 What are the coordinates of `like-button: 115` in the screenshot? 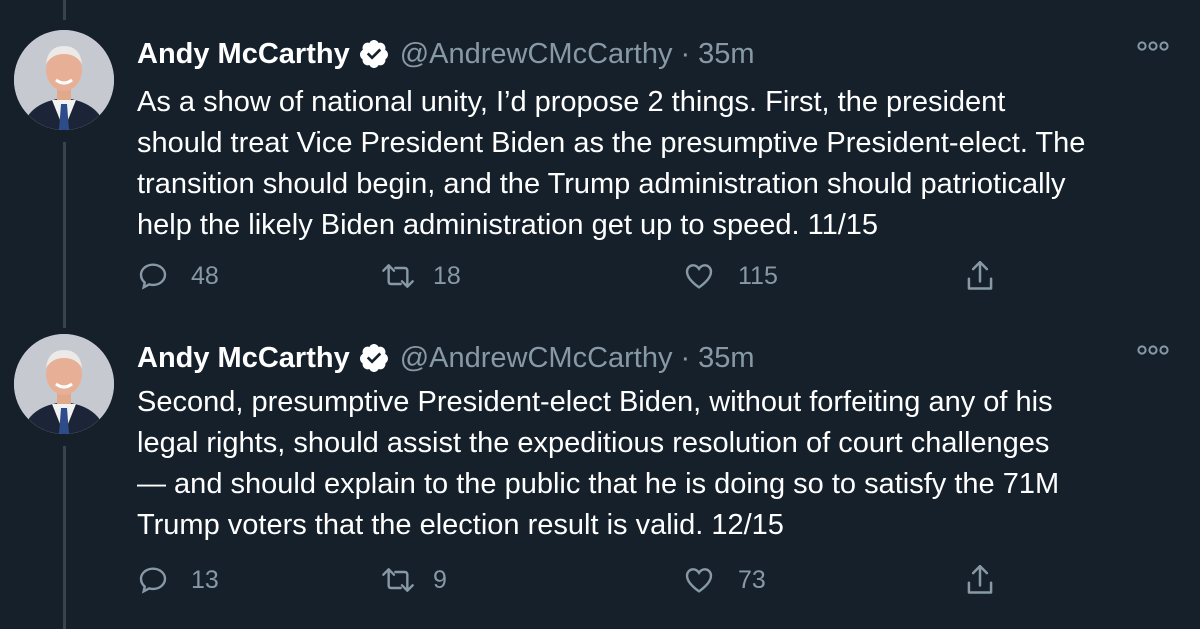 It's located at (730, 276).